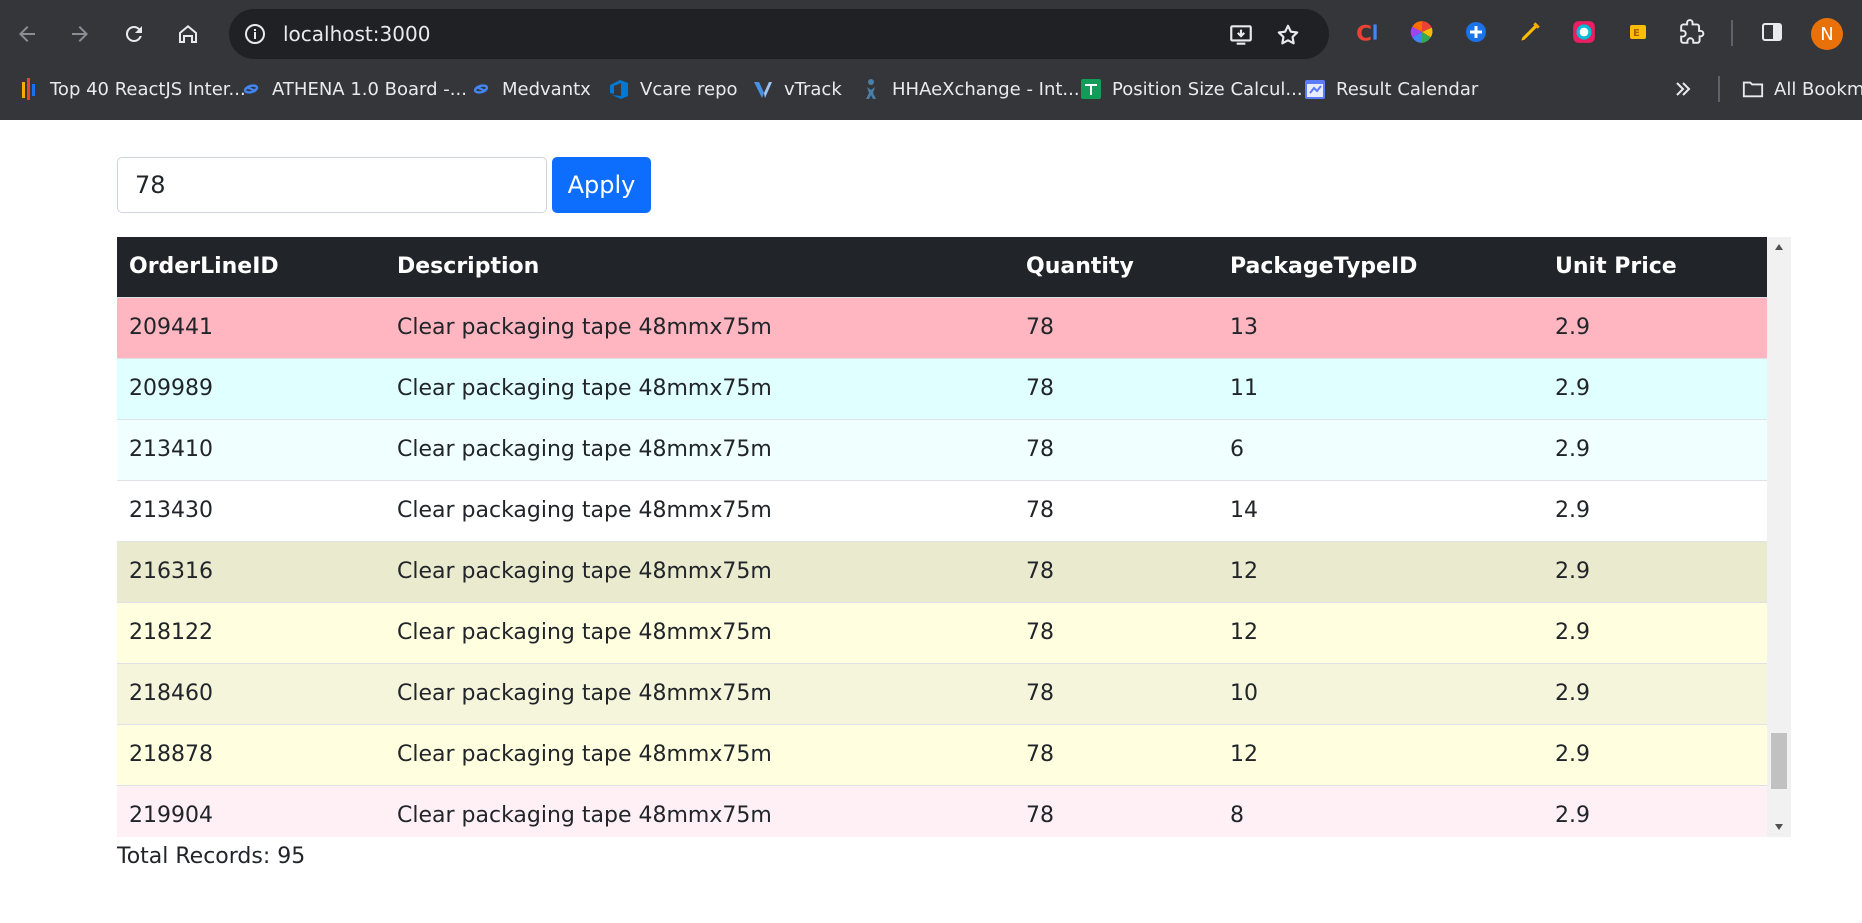 The height and width of the screenshot is (923, 1862). Describe the element at coordinates (1692, 32) in the screenshot. I see `puzzle-icon` at that location.